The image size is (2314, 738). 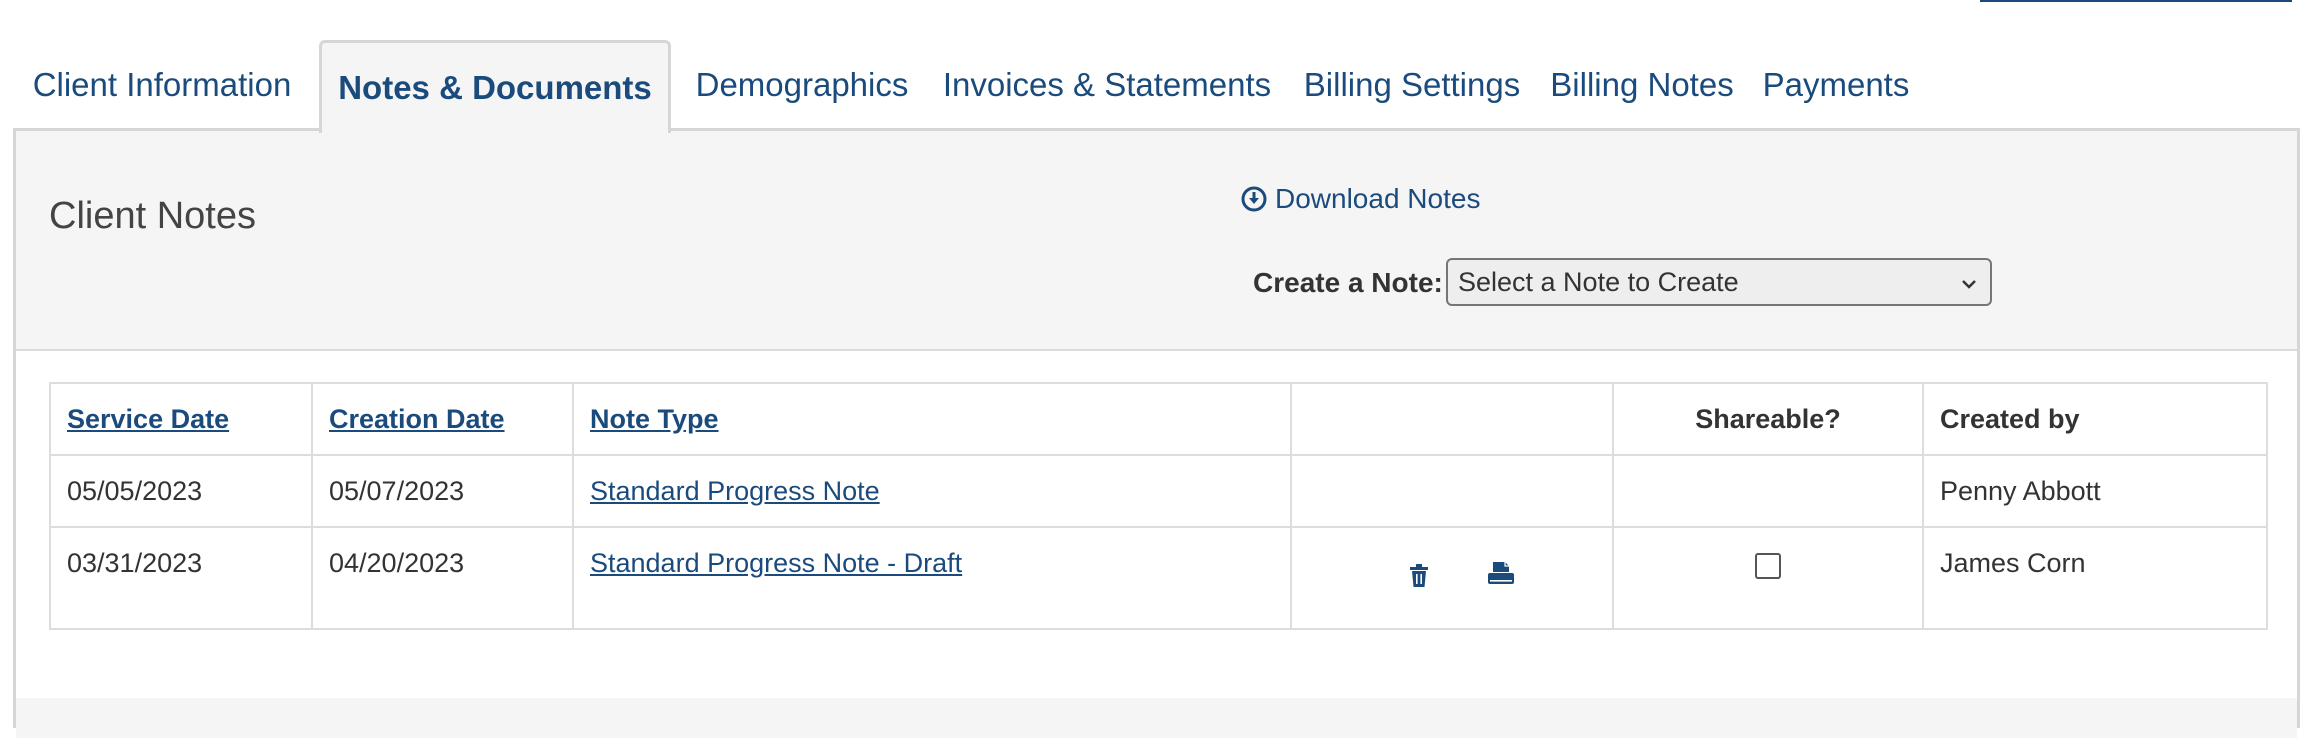 What do you see at coordinates (495, 86) in the screenshot?
I see `tab-notes-documents: Notes & Documents` at bounding box center [495, 86].